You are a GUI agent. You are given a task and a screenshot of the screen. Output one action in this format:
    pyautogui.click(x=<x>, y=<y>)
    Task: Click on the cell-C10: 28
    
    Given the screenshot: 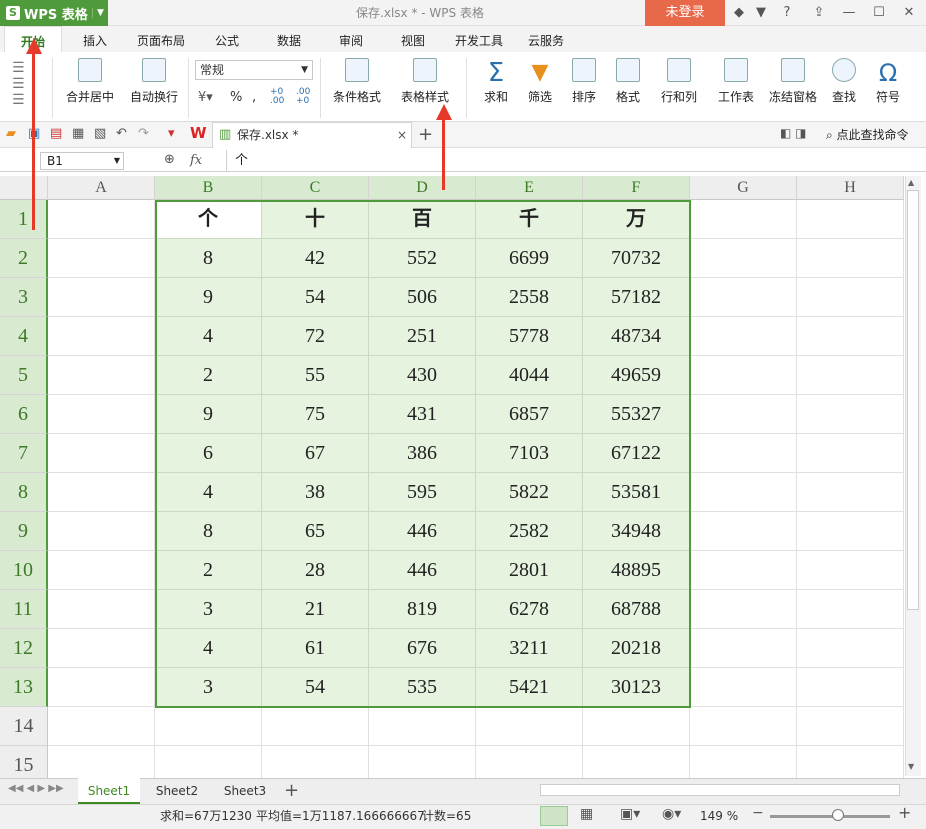 What is the action you would take?
    pyautogui.click(x=315, y=570)
    